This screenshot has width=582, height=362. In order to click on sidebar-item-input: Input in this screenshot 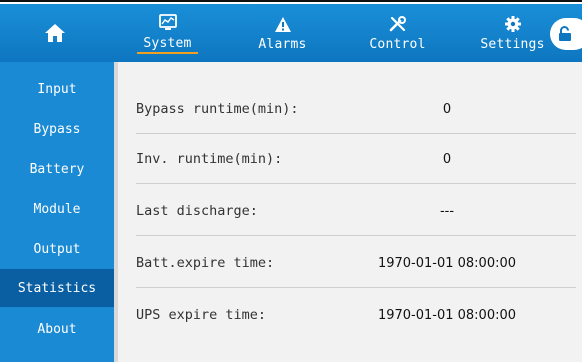, I will do `click(57, 89)`.